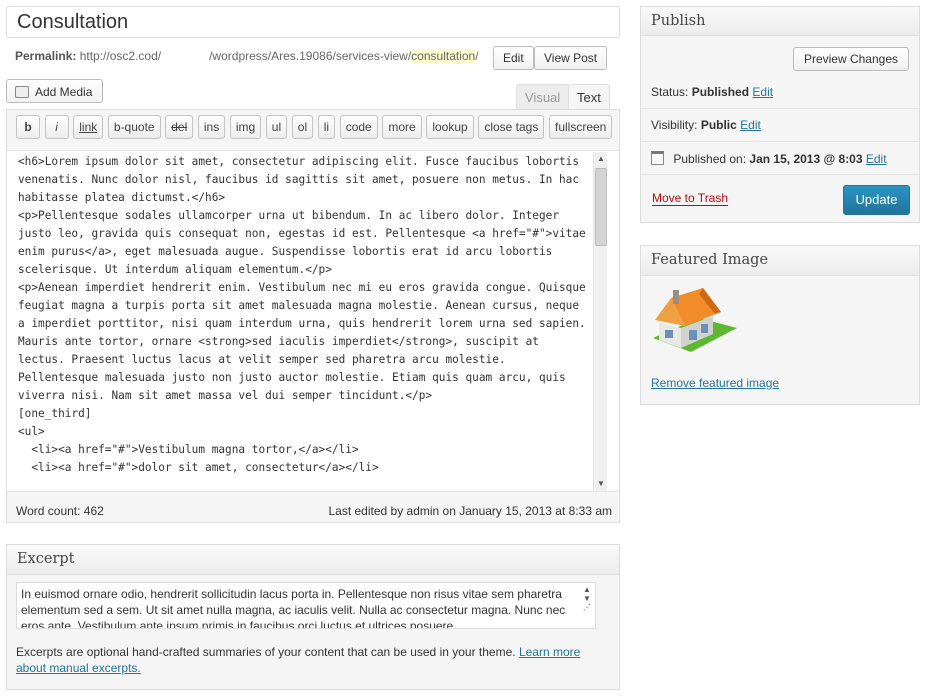  I want to click on tab-text: Text, so click(589, 97).